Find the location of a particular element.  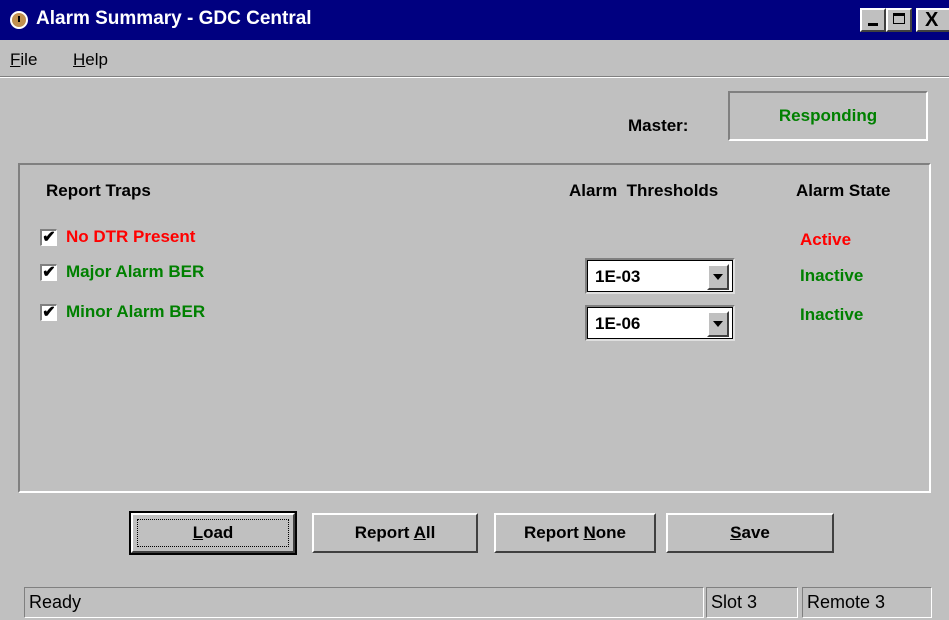

report-none-prefix: Report is located at coordinates (553, 532).